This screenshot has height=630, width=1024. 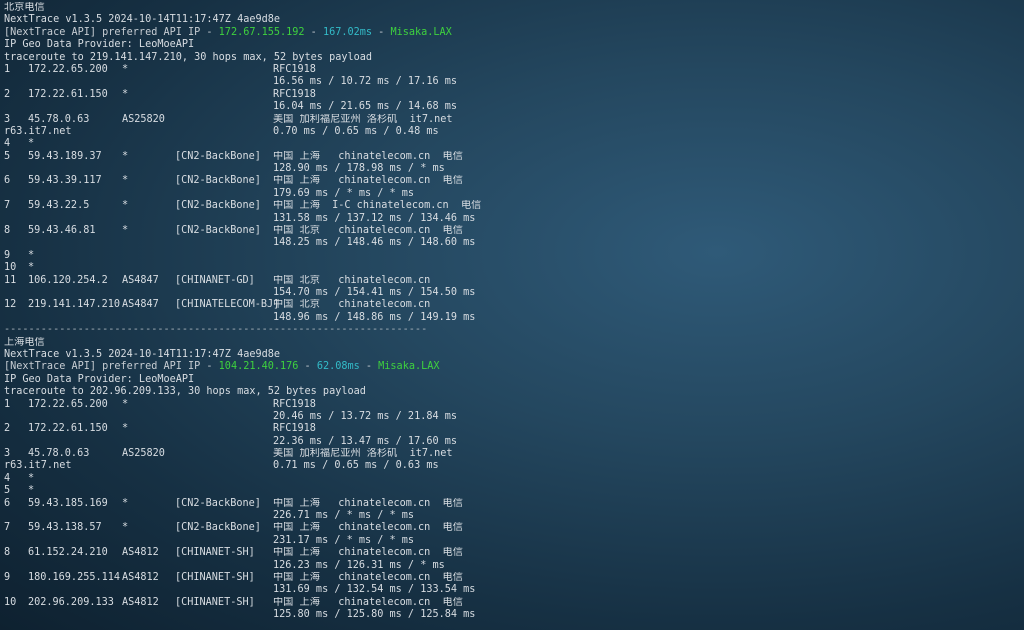 I want to click on hop-rtt: 16.04 ms / 21.65 ms / 14.68 ms, so click(x=365, y=107).